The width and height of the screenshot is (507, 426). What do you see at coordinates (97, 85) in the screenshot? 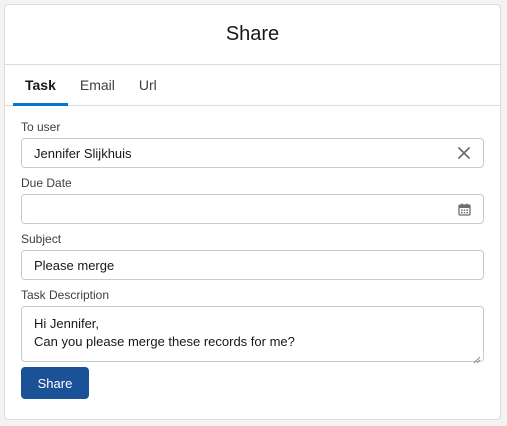
I see `tab-email: Email` at bounding box center [97, 85].